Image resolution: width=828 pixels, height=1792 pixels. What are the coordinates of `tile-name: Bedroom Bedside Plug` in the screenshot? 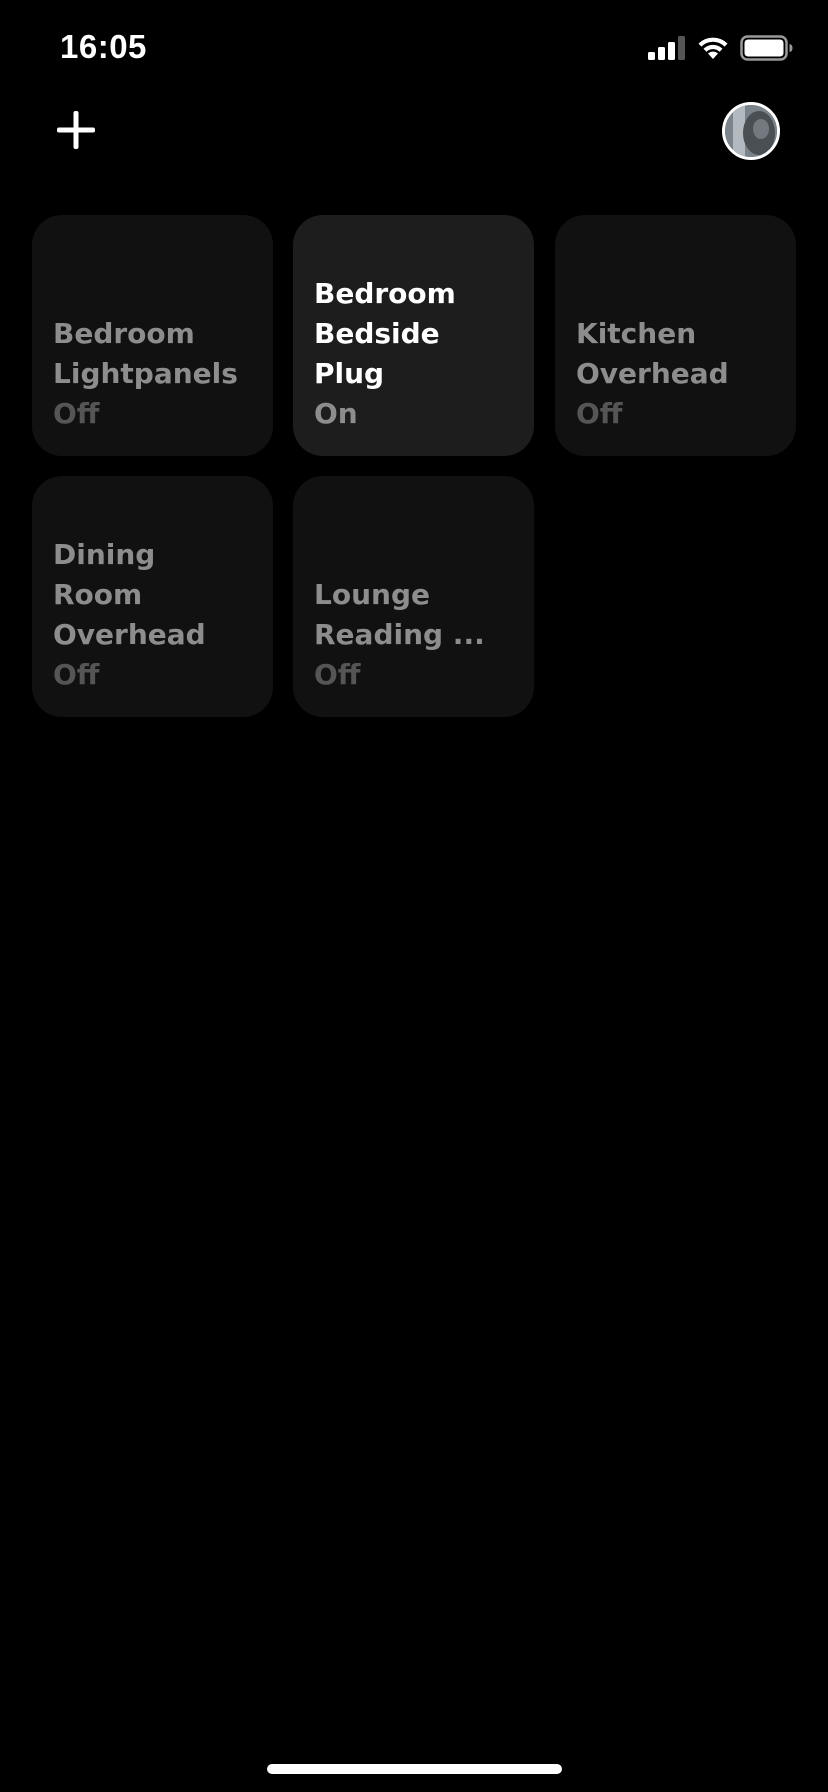 It's located at (385, 333).